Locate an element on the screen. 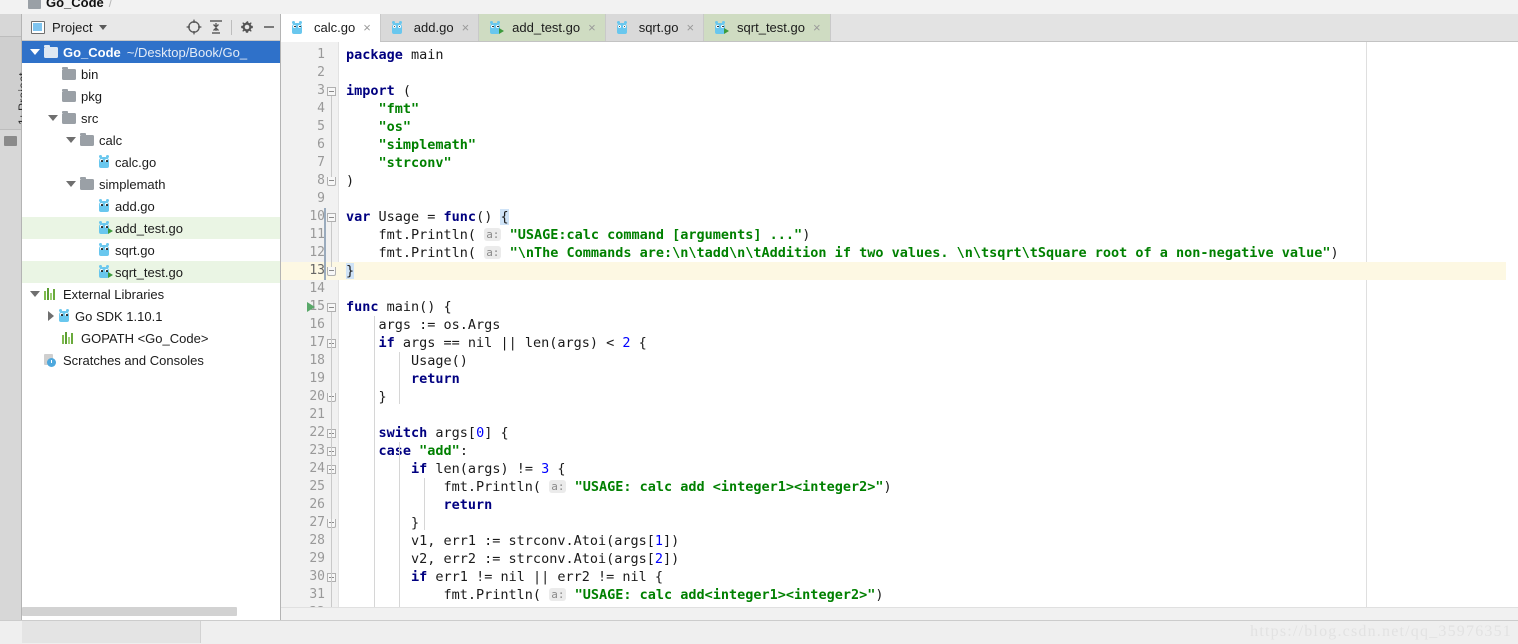 Image resolution: width=1518 pixels, height=644 pixels. tree-item-label: External Libraries is located at coordinates (114, 294).